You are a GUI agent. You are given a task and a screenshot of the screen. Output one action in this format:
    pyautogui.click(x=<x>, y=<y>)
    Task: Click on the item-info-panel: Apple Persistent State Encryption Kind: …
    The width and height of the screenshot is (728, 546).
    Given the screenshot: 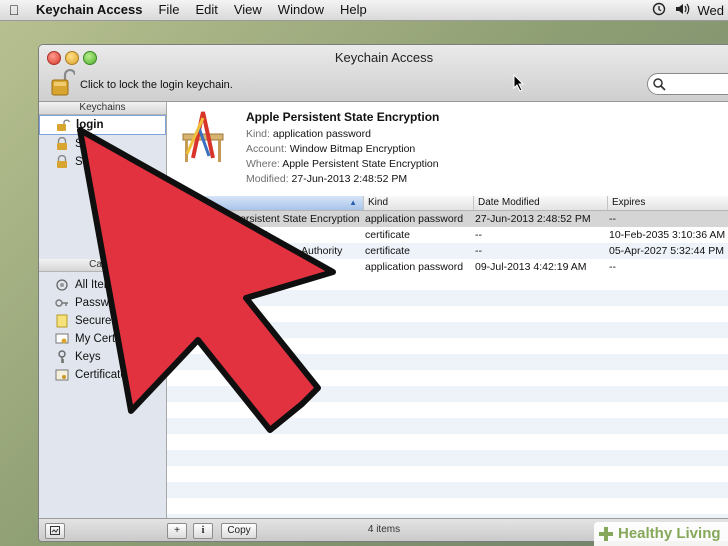 What is the action you would take?
    pyautogui.click(x=447, y=149)
    